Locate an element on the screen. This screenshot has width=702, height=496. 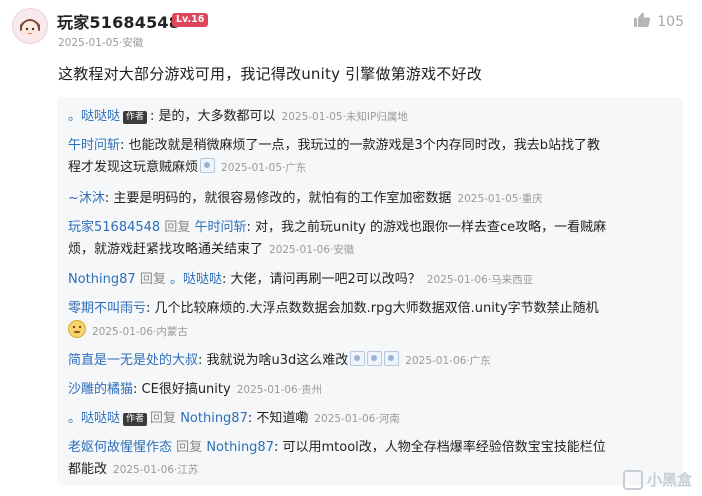
reply-item: 沙雕的橘猫: CE很好搞unity 2025-01-06·贵州 is located at coordinates (195, 390).